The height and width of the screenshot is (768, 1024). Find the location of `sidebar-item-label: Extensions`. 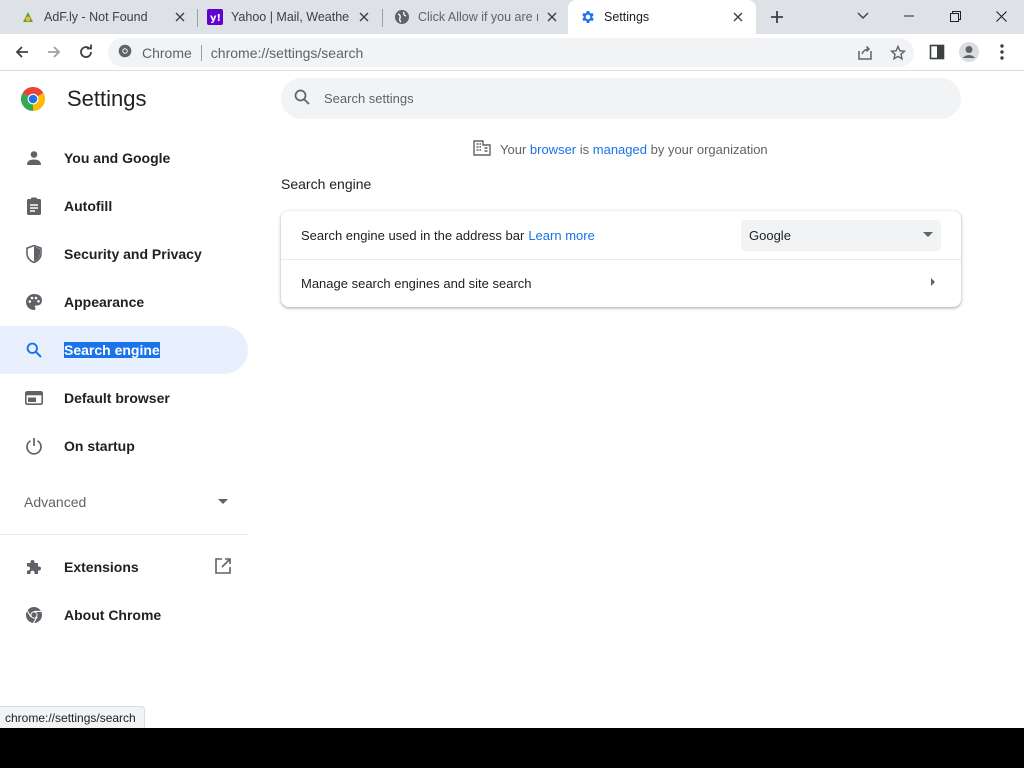

sidebar-item-label: Extensions is located at coordinates (101, 567).